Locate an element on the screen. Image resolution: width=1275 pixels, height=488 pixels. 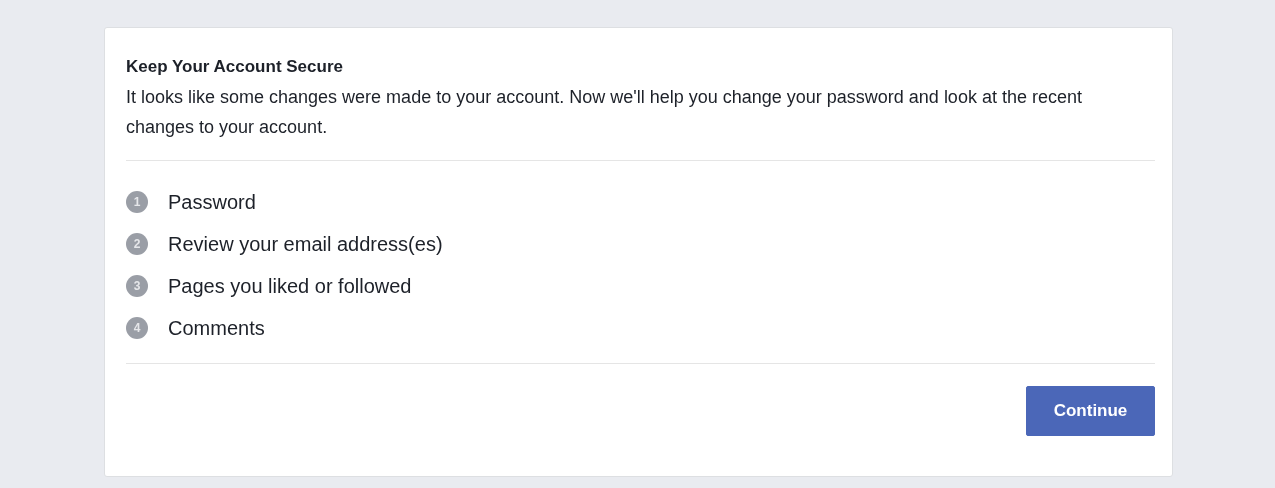
step-label: Review your email address(es) is located at coordinates (305, 244).